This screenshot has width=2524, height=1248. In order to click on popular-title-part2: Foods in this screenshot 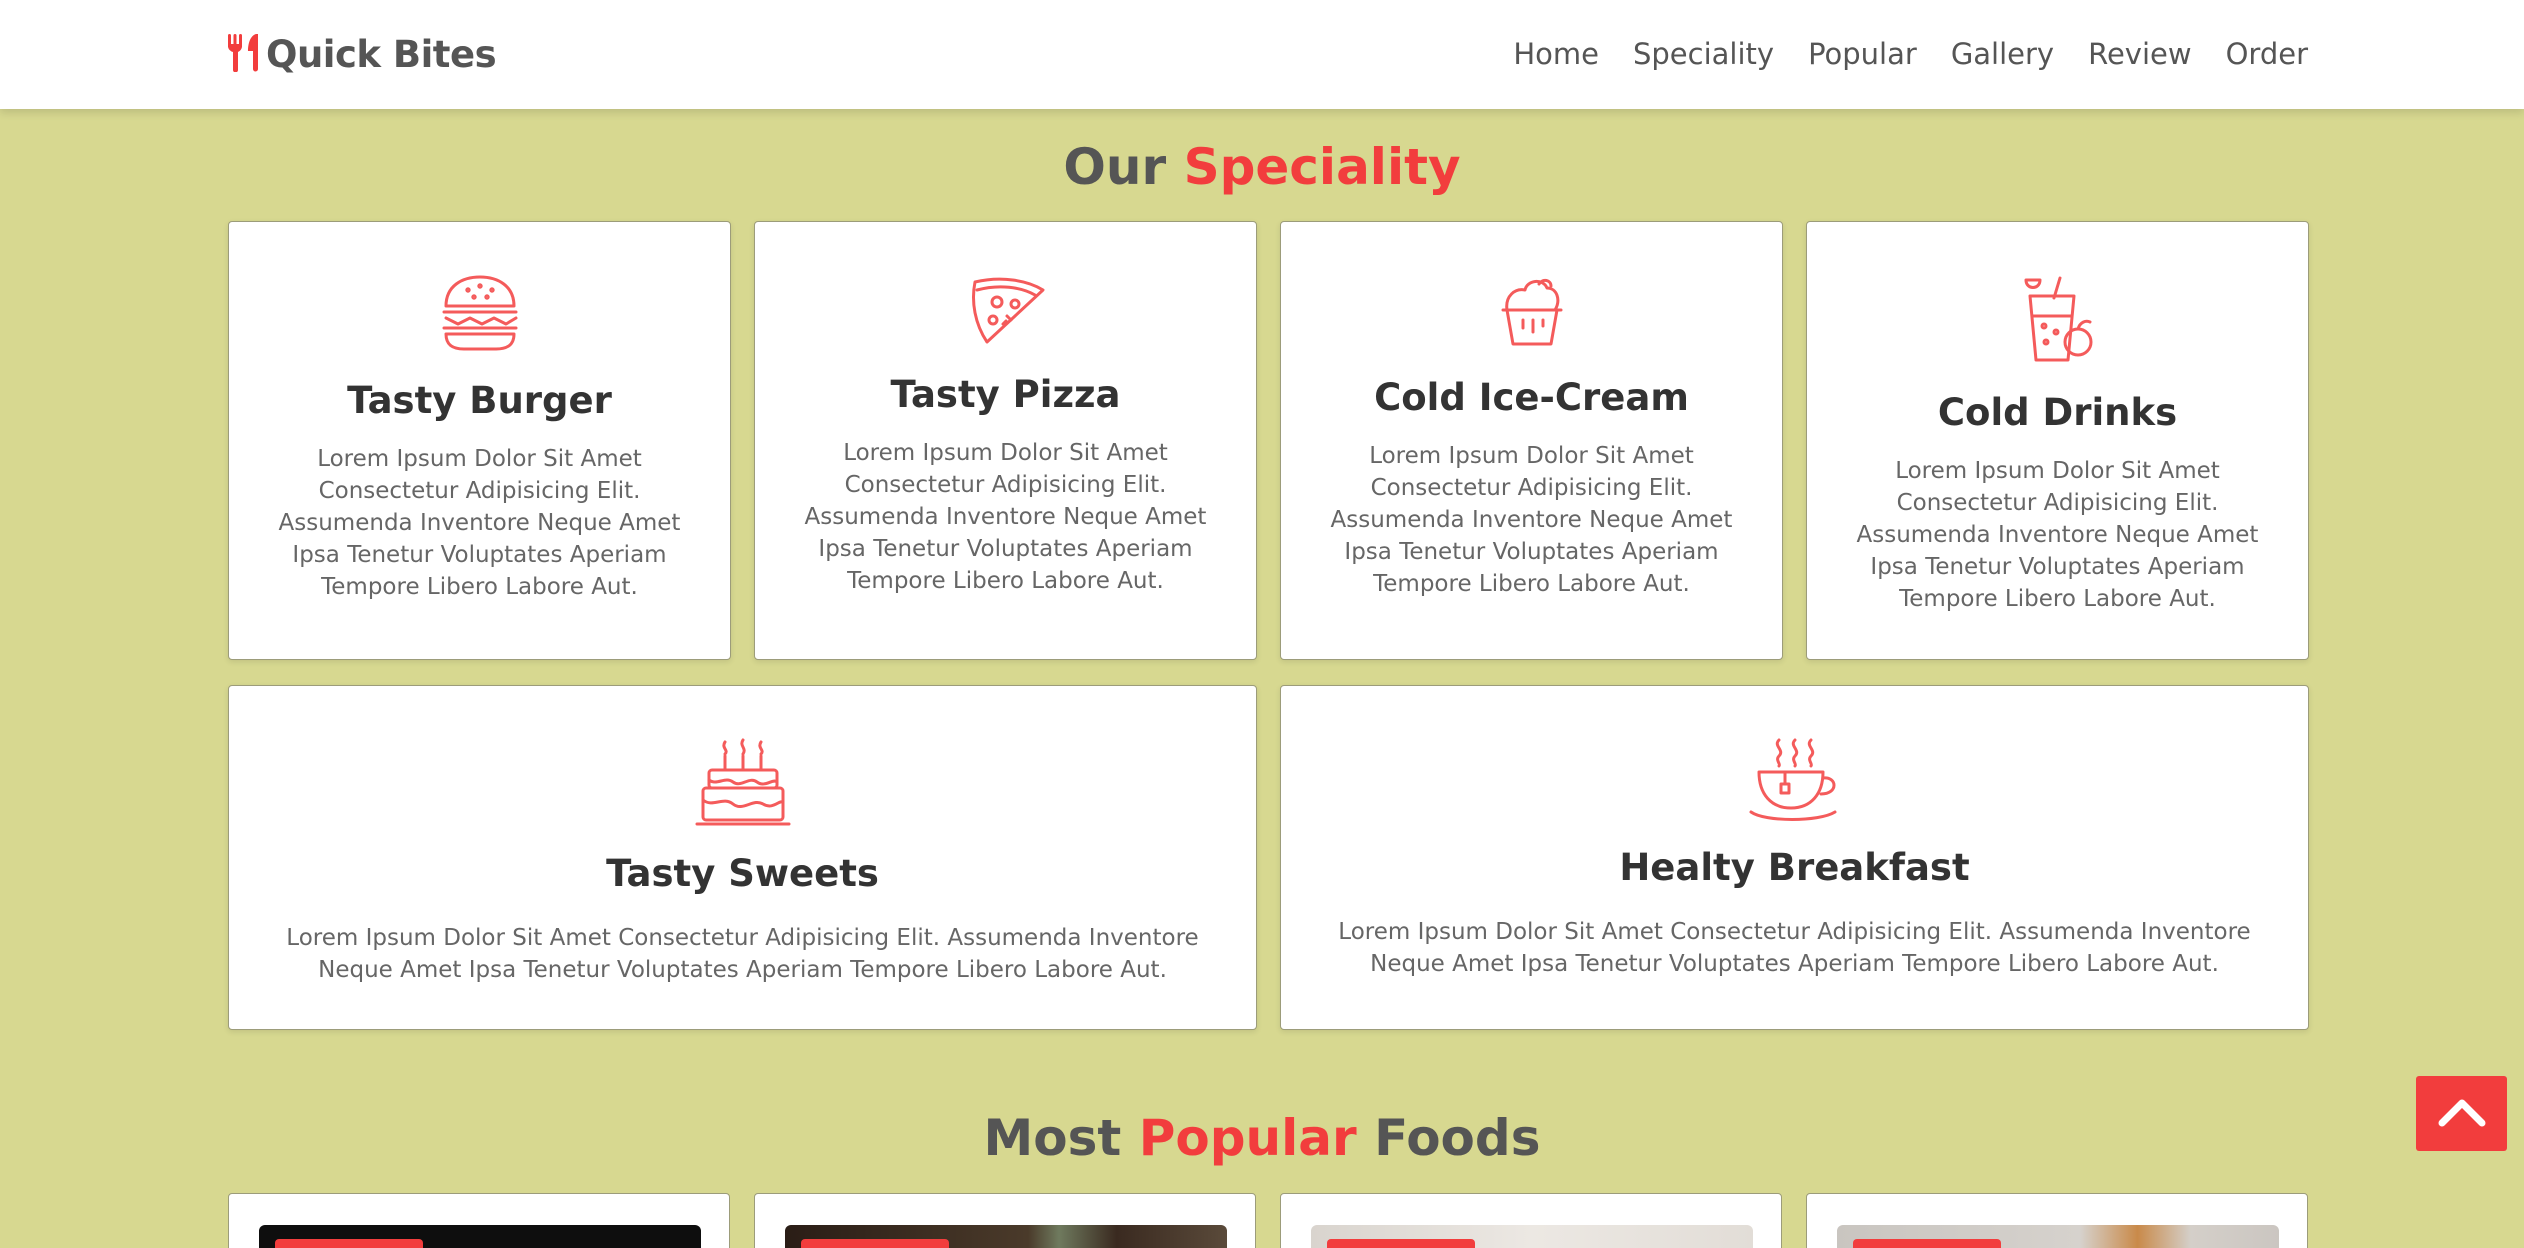, I will do `click(1457, 1138)`.